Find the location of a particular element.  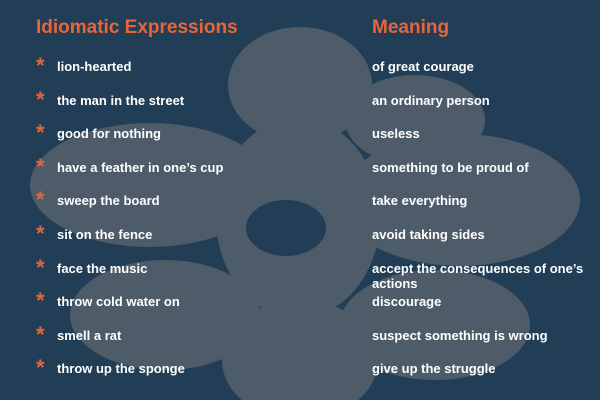

idiom-text: lion-hearted is located at coordinates (94, 66).